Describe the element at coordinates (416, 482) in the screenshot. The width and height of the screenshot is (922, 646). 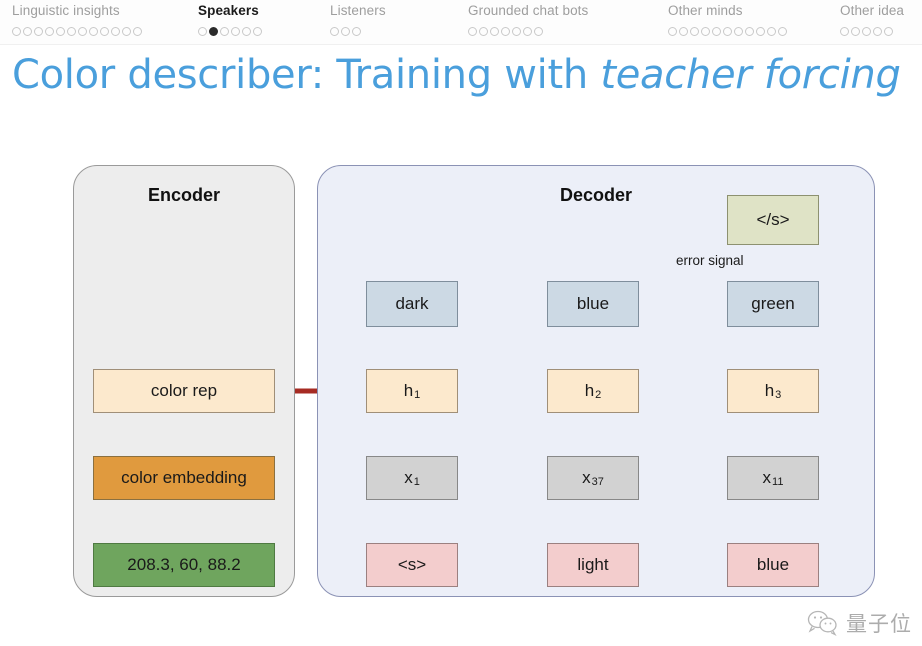
I see `node-embedding-1-sub: 1` at that location.